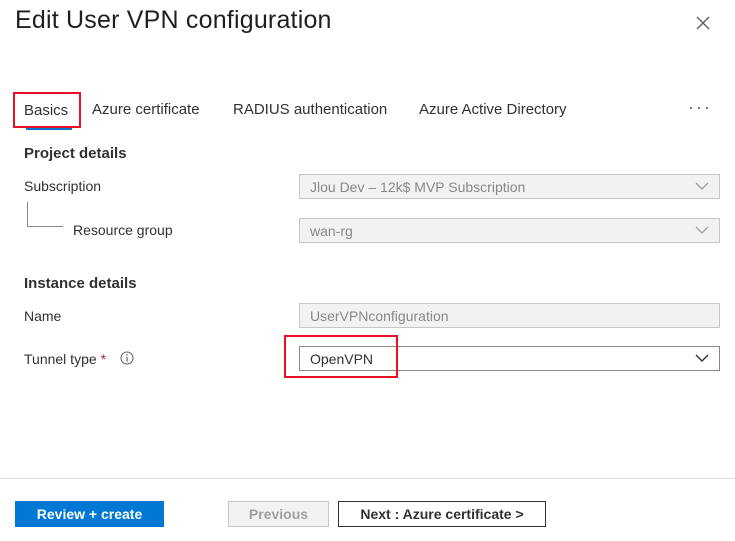 The width and height of the screenshot is (735, 541). What do you see at coordinates (700, 107) in the screenshot?
I see `more-tabs-button: ···` at bounding box center [700, 107].